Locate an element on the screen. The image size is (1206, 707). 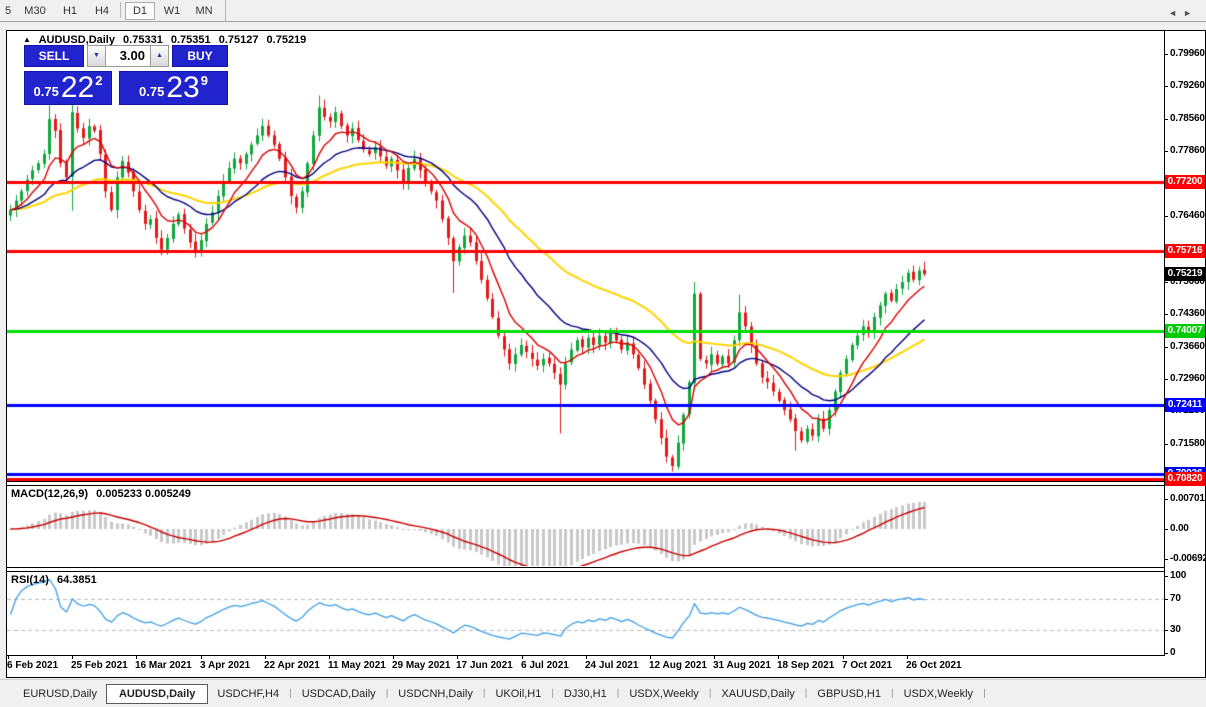
buy-price-display: 0.75 23 9 is located at coordinates (173, 88).